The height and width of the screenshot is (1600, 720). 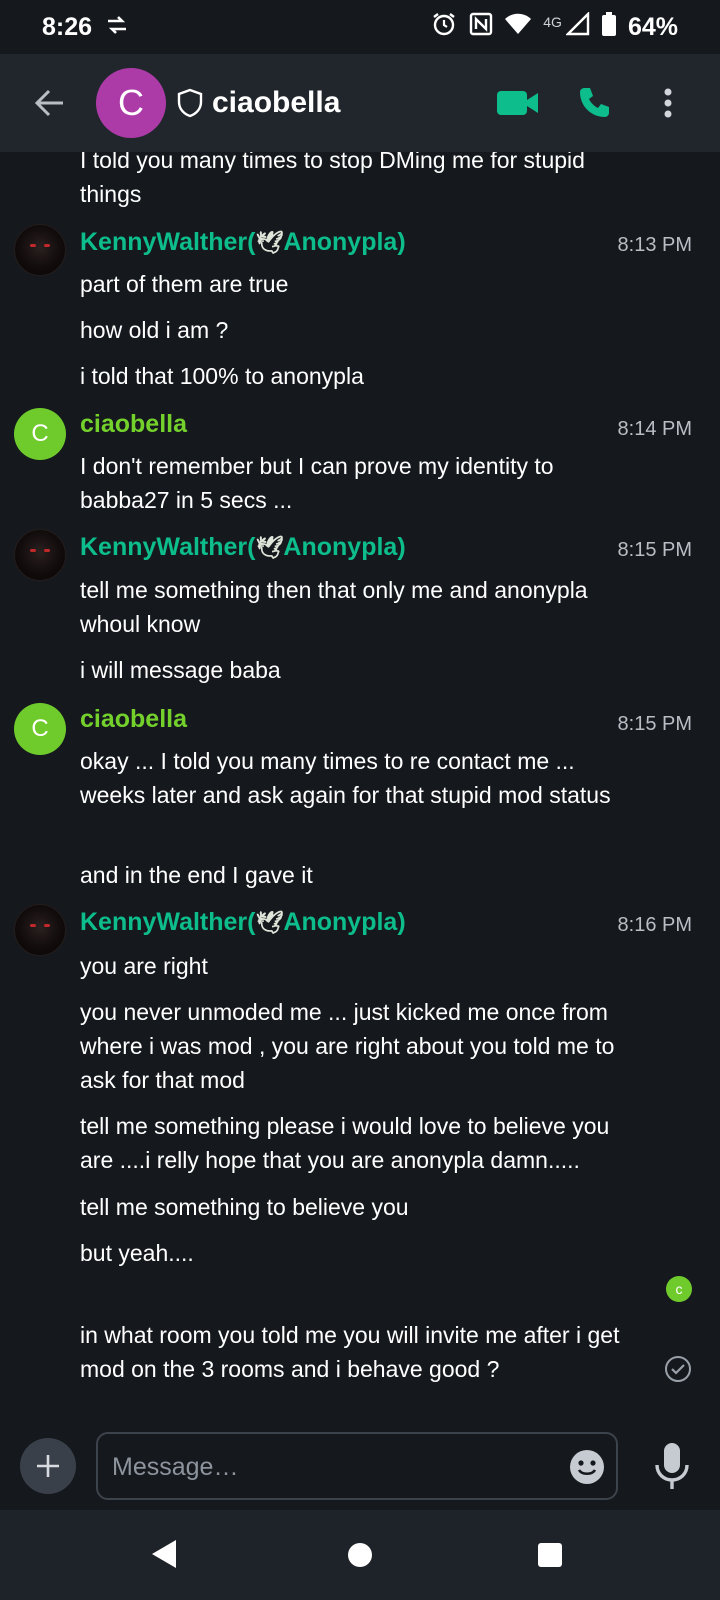 What do you see at coordinates (360, 729) in the screenshot?
I see `message-group-header: C ciaobella 8:15 PM` at bounding box center [360, 729].